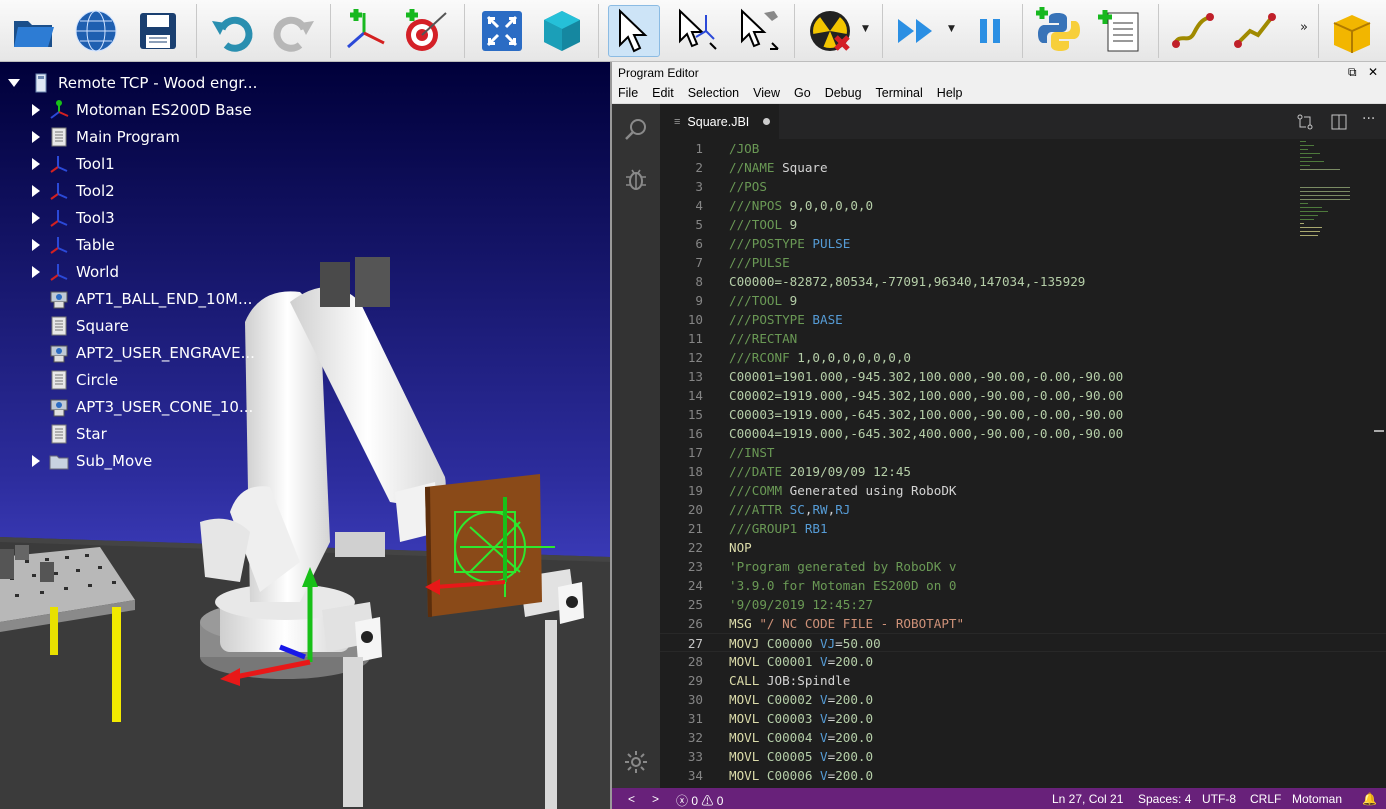 The height and width of the screenshot is (809, 1386). What do you see at coordinates (1023, 148) in the screenshot?
I see `code-line: 1/JOB` at bounding box center [1023, 148].